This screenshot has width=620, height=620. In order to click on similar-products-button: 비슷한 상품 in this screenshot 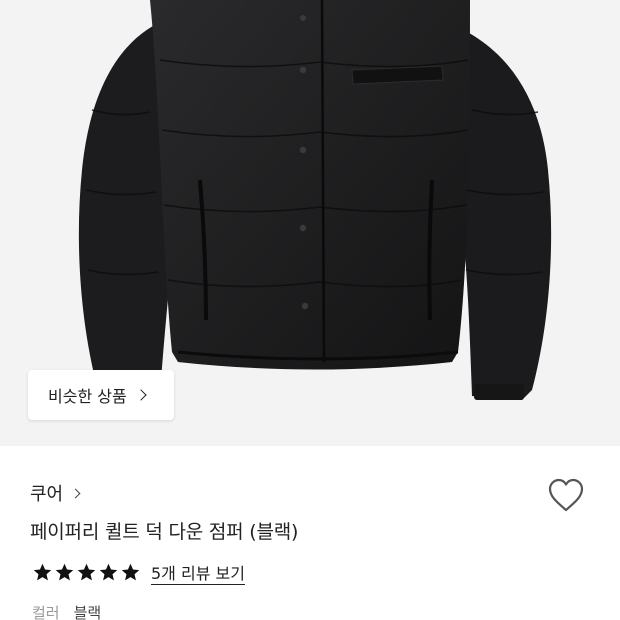, I will do `click(101, 395)`.